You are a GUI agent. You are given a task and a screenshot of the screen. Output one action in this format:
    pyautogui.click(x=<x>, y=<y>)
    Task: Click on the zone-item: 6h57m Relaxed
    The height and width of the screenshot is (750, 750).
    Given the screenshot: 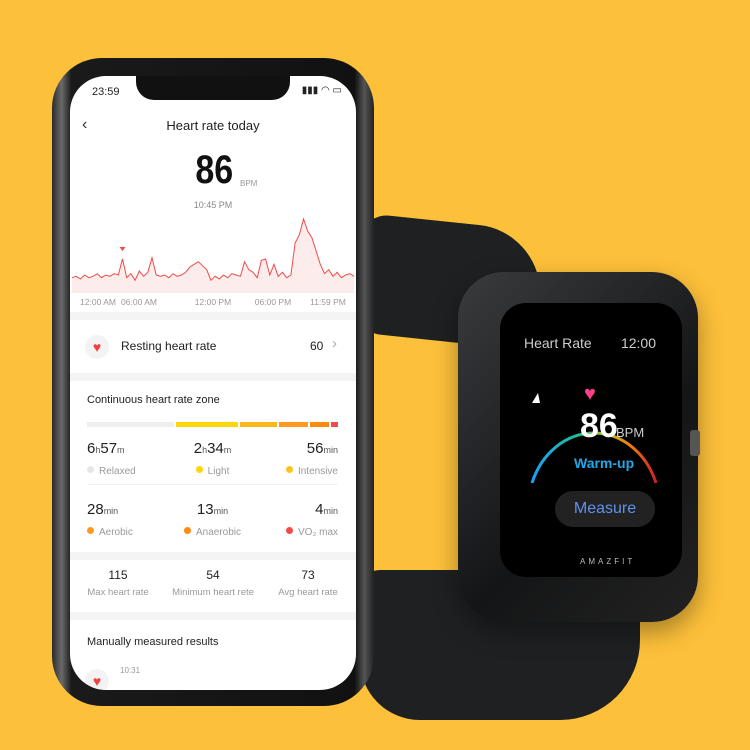 What is the action you would take?
    pyautogui.click(x=111, y=458)
    